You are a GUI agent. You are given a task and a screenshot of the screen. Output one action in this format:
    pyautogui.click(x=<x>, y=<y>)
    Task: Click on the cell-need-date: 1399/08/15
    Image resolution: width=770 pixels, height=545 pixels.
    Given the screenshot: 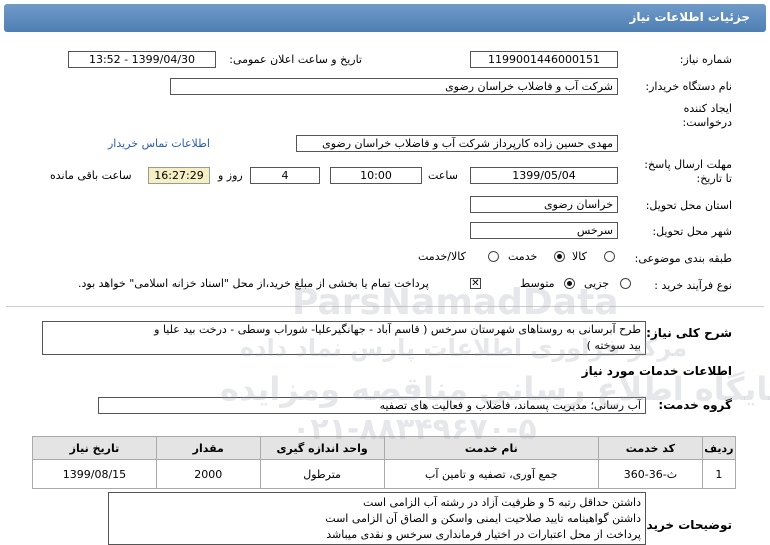 What is the action you would take?
    pyautogui.click(x=94, y=474)
    